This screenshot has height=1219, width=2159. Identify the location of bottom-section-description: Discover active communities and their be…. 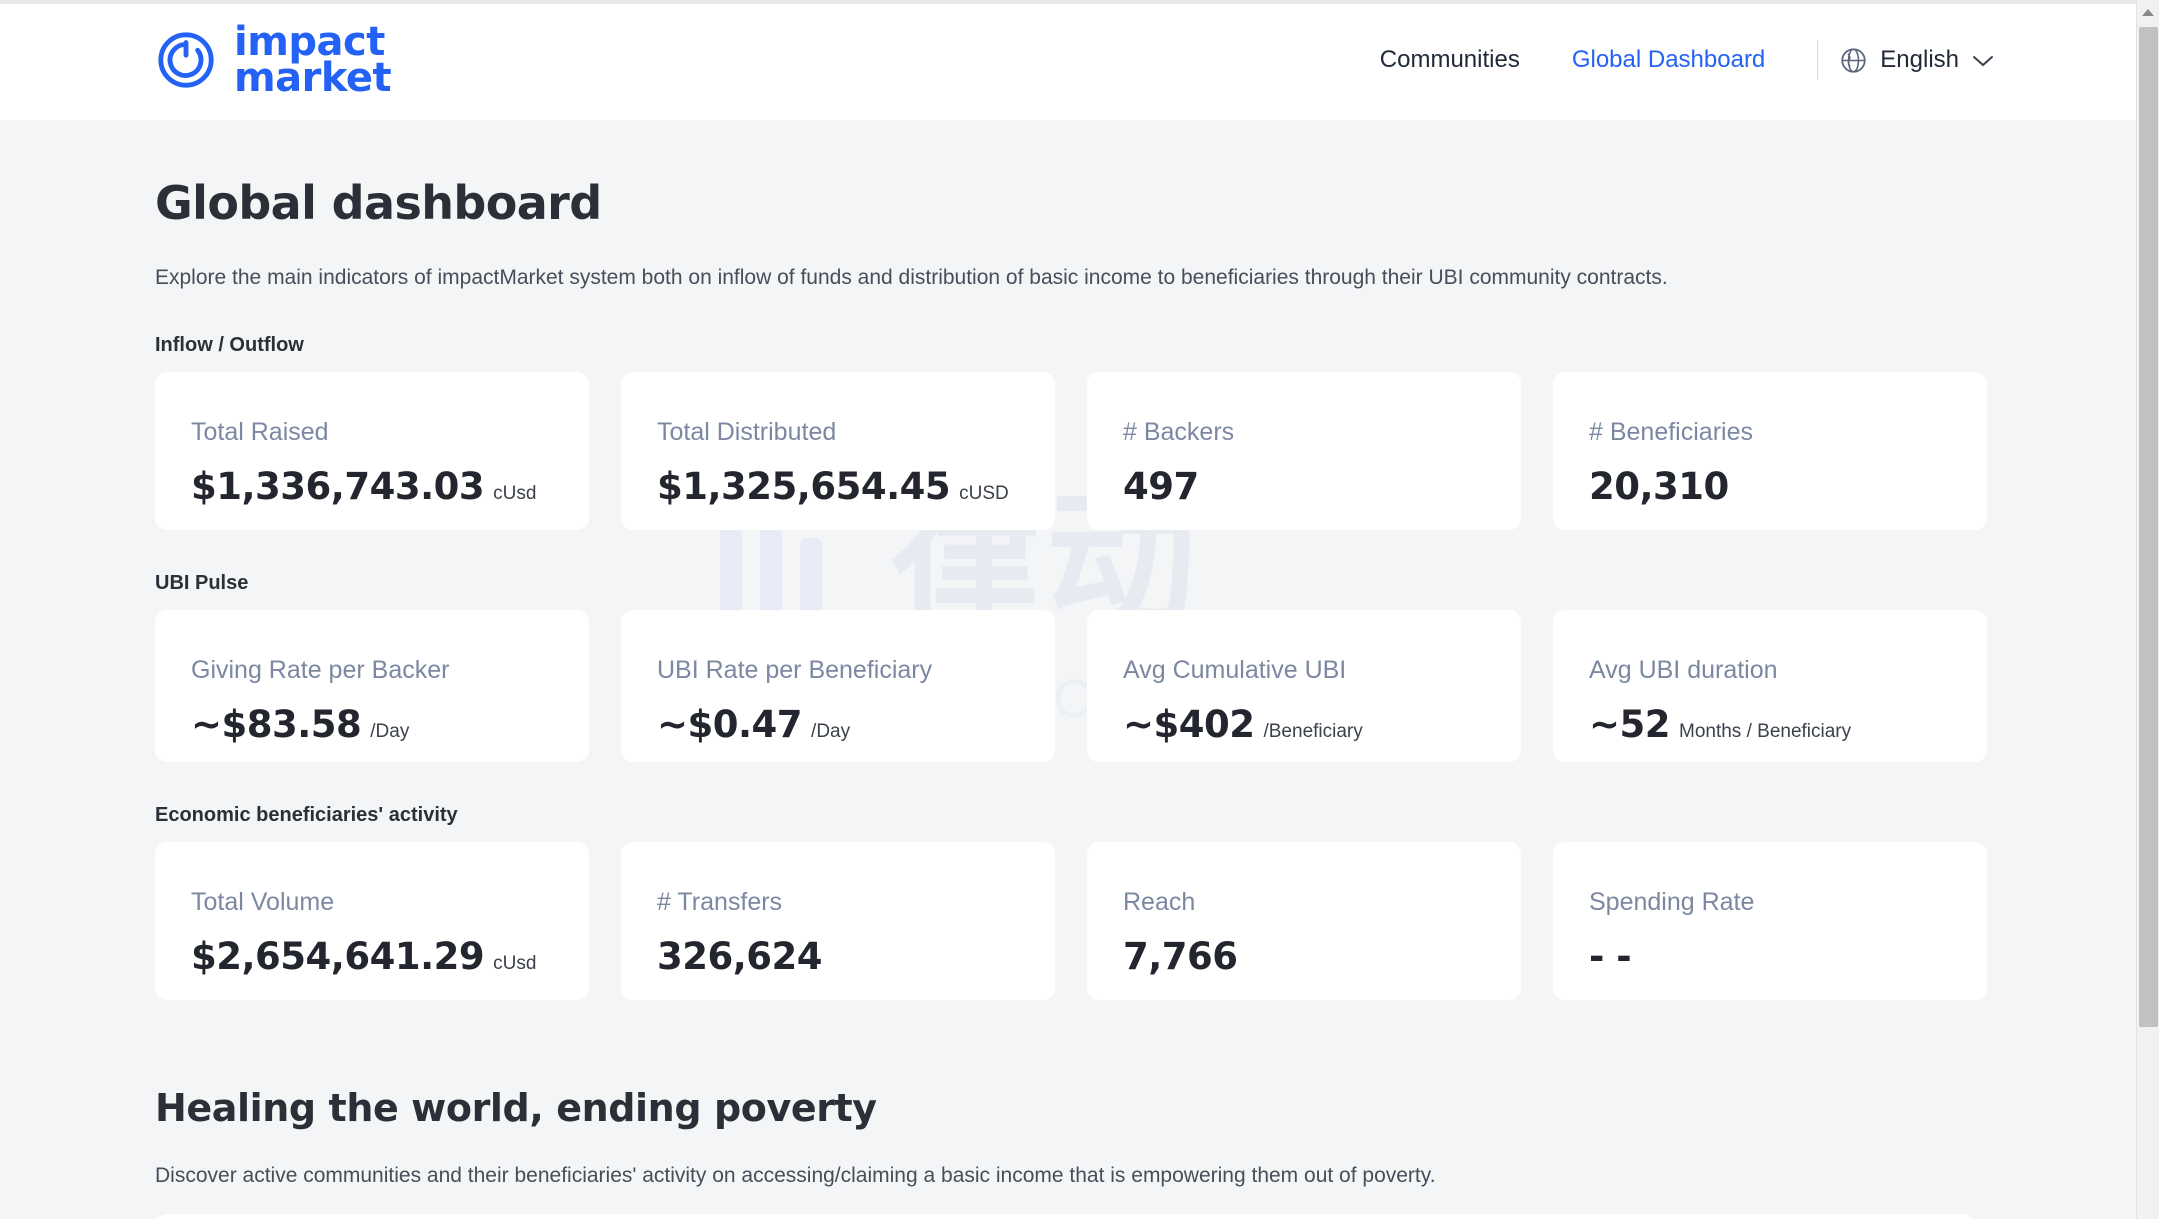
(795, 1175).